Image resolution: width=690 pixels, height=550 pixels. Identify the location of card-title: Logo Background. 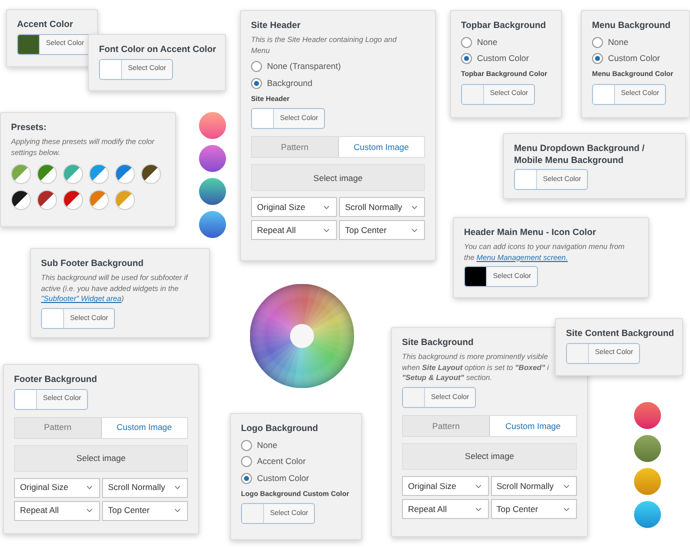
(280, 429).